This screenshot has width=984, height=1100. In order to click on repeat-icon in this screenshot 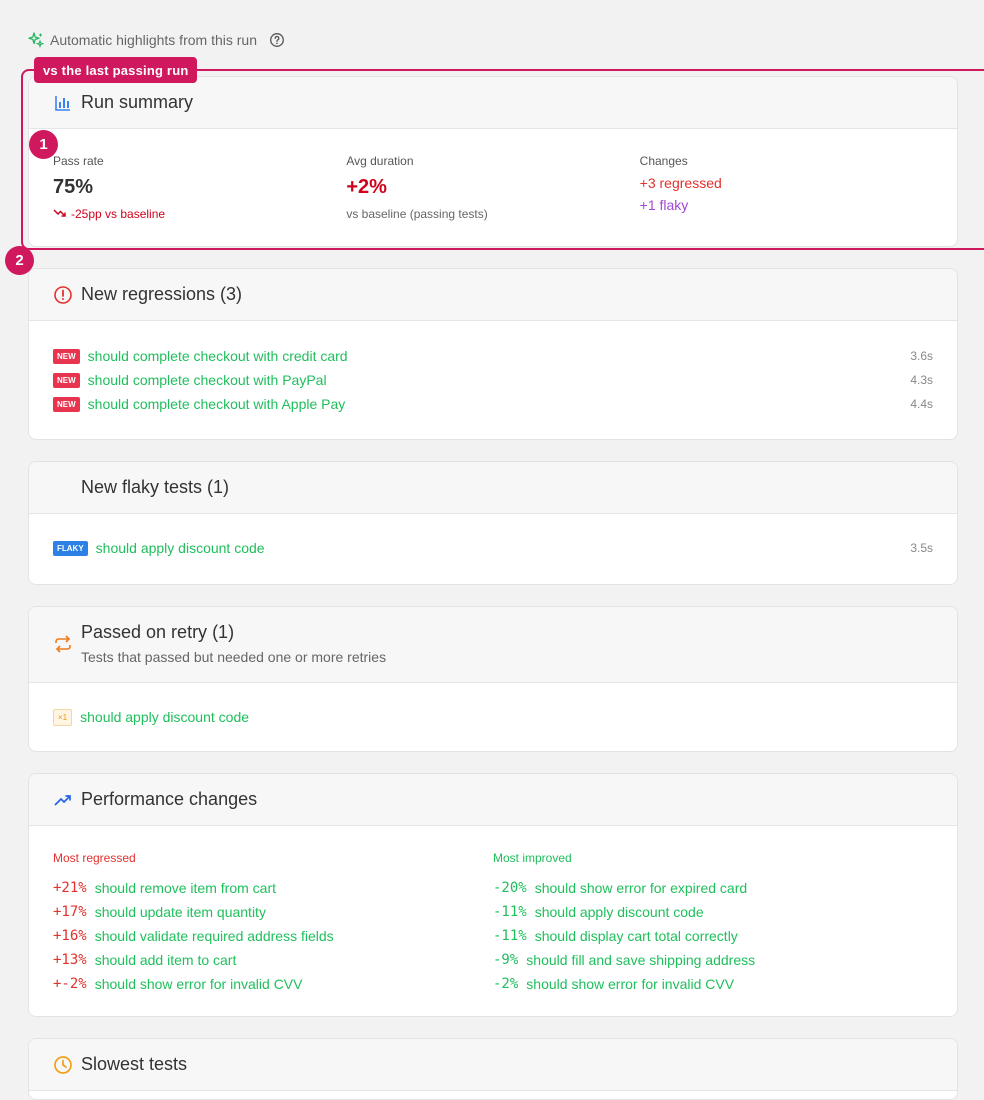, I will do `click(63, 644)`.